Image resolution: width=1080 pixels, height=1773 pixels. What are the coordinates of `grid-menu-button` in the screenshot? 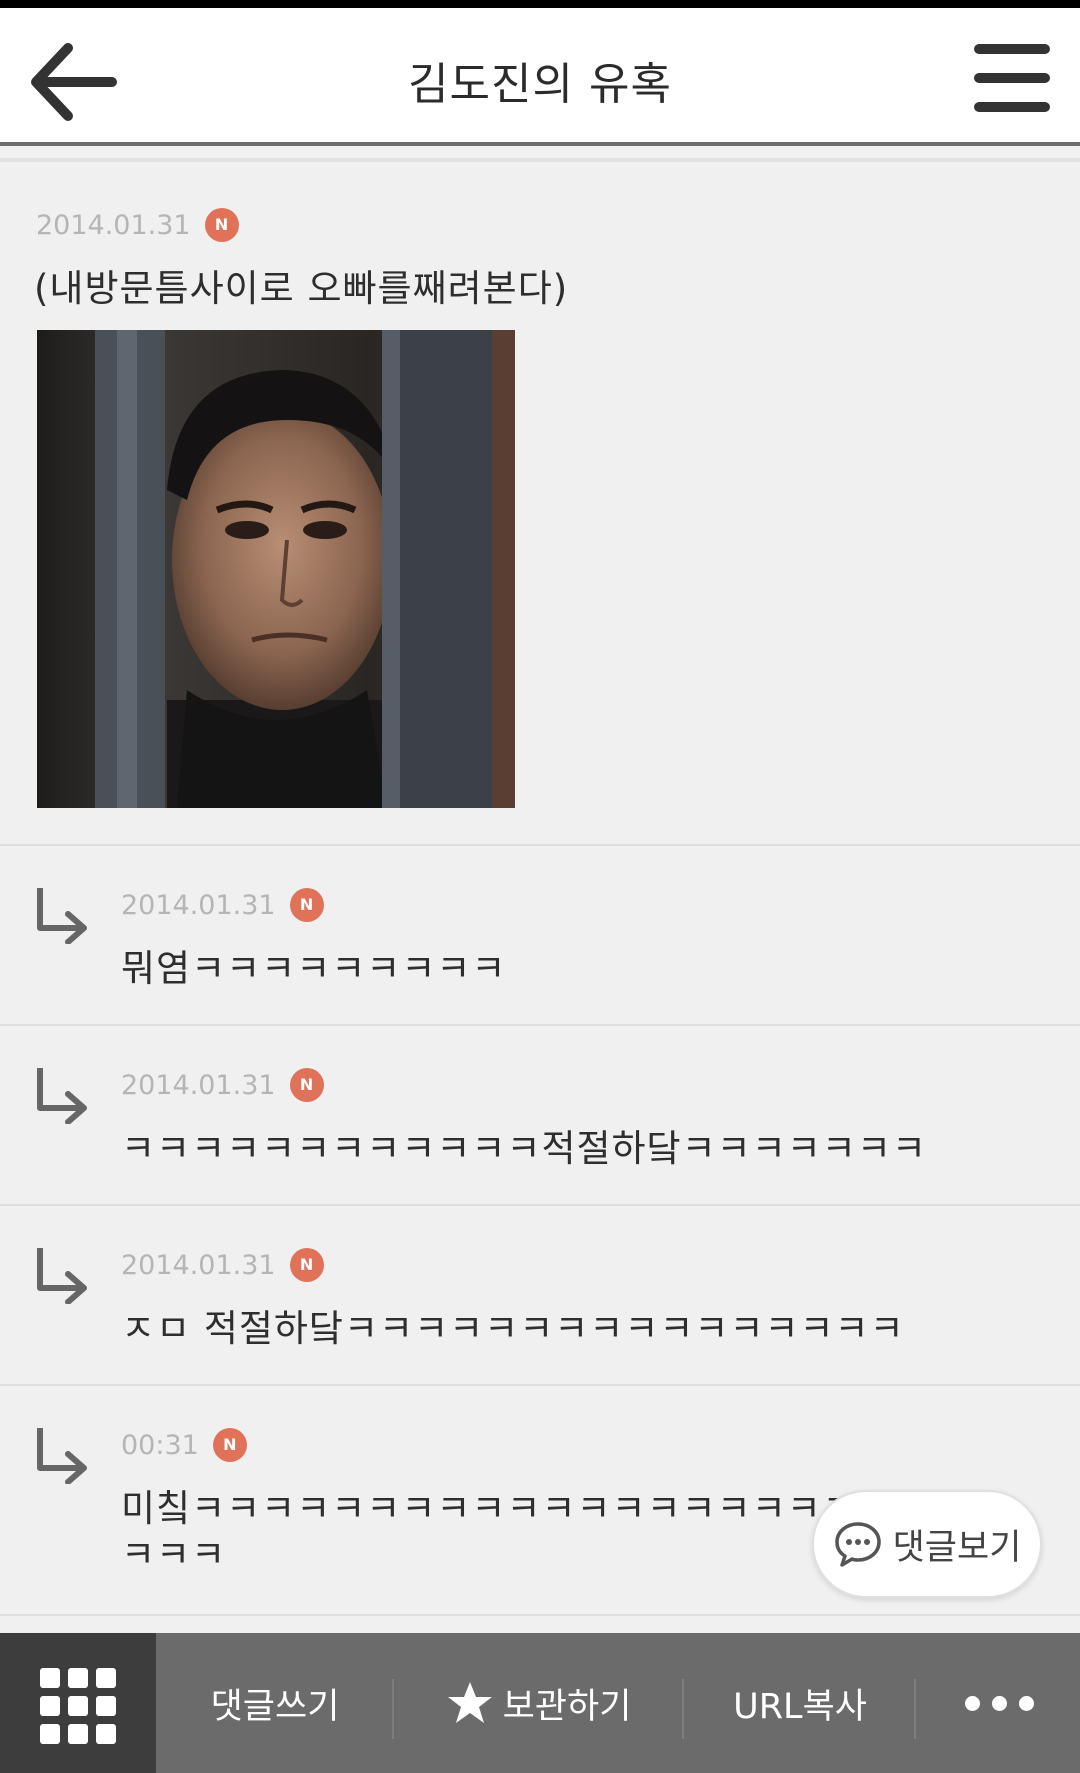 It's located at (78, 1703).